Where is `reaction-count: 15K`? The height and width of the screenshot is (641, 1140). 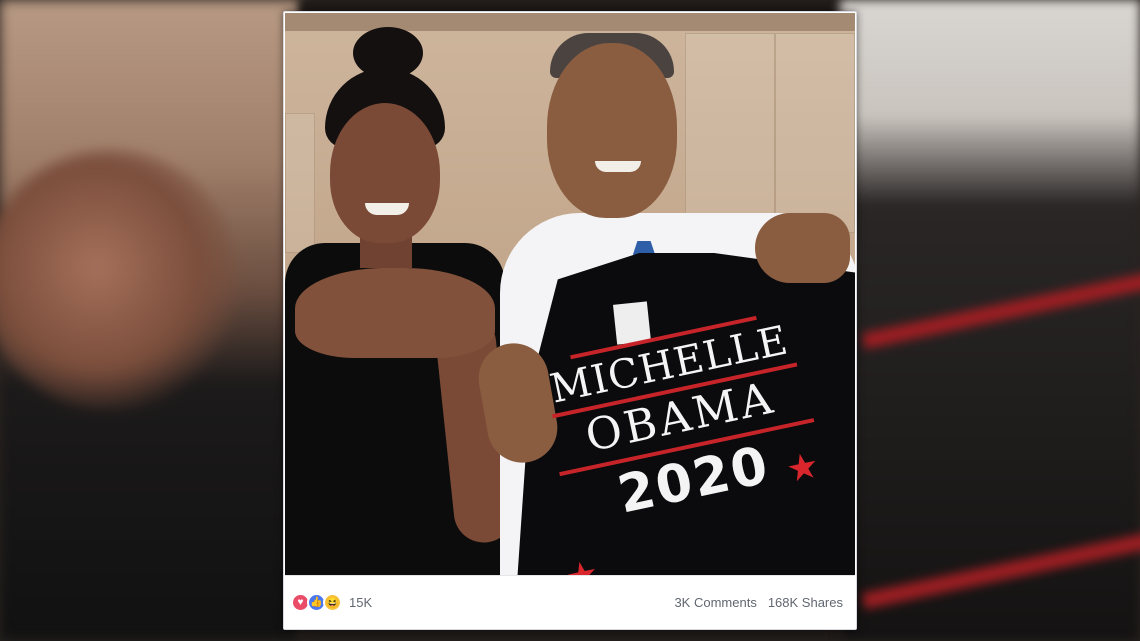
reaction-count: 15K is located at coordinates (360, 602).